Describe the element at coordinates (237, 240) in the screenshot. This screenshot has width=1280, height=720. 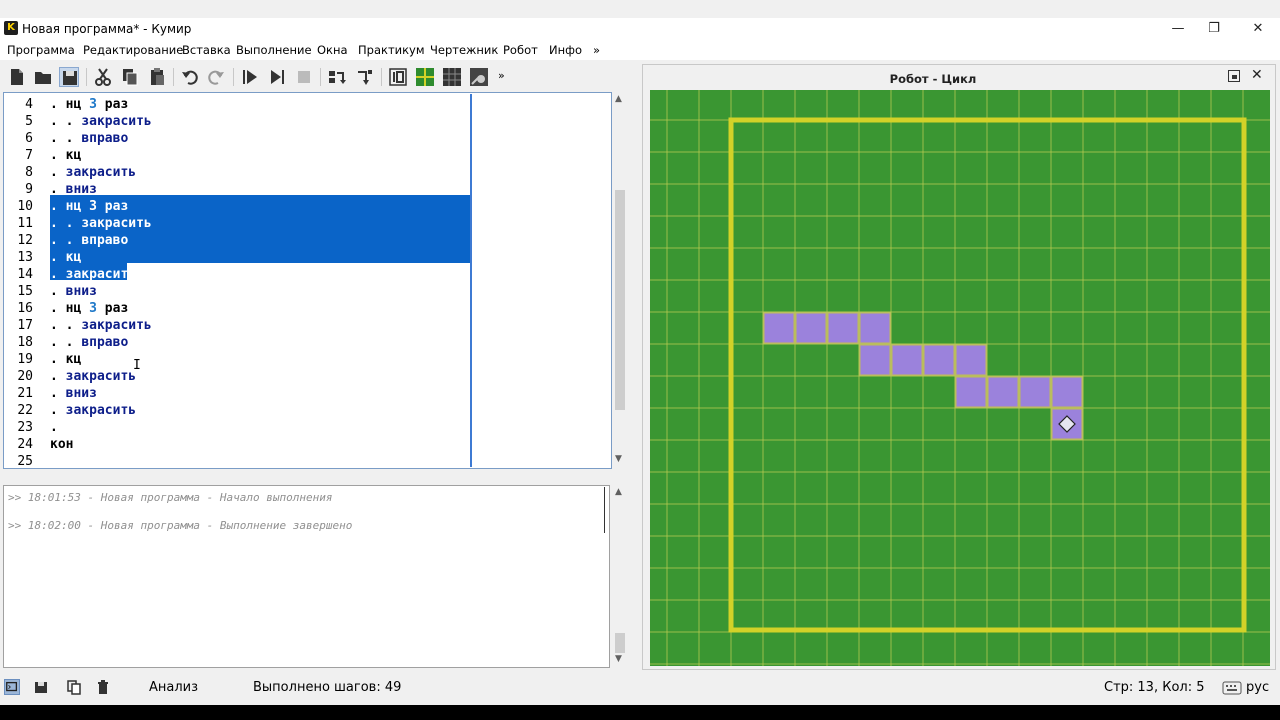
I see `code-line: 12 . . вправо` at that location.